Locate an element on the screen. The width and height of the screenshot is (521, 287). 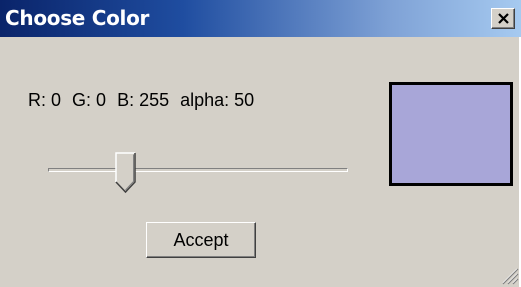
slider-thumb is located at coordinates (125, 173).